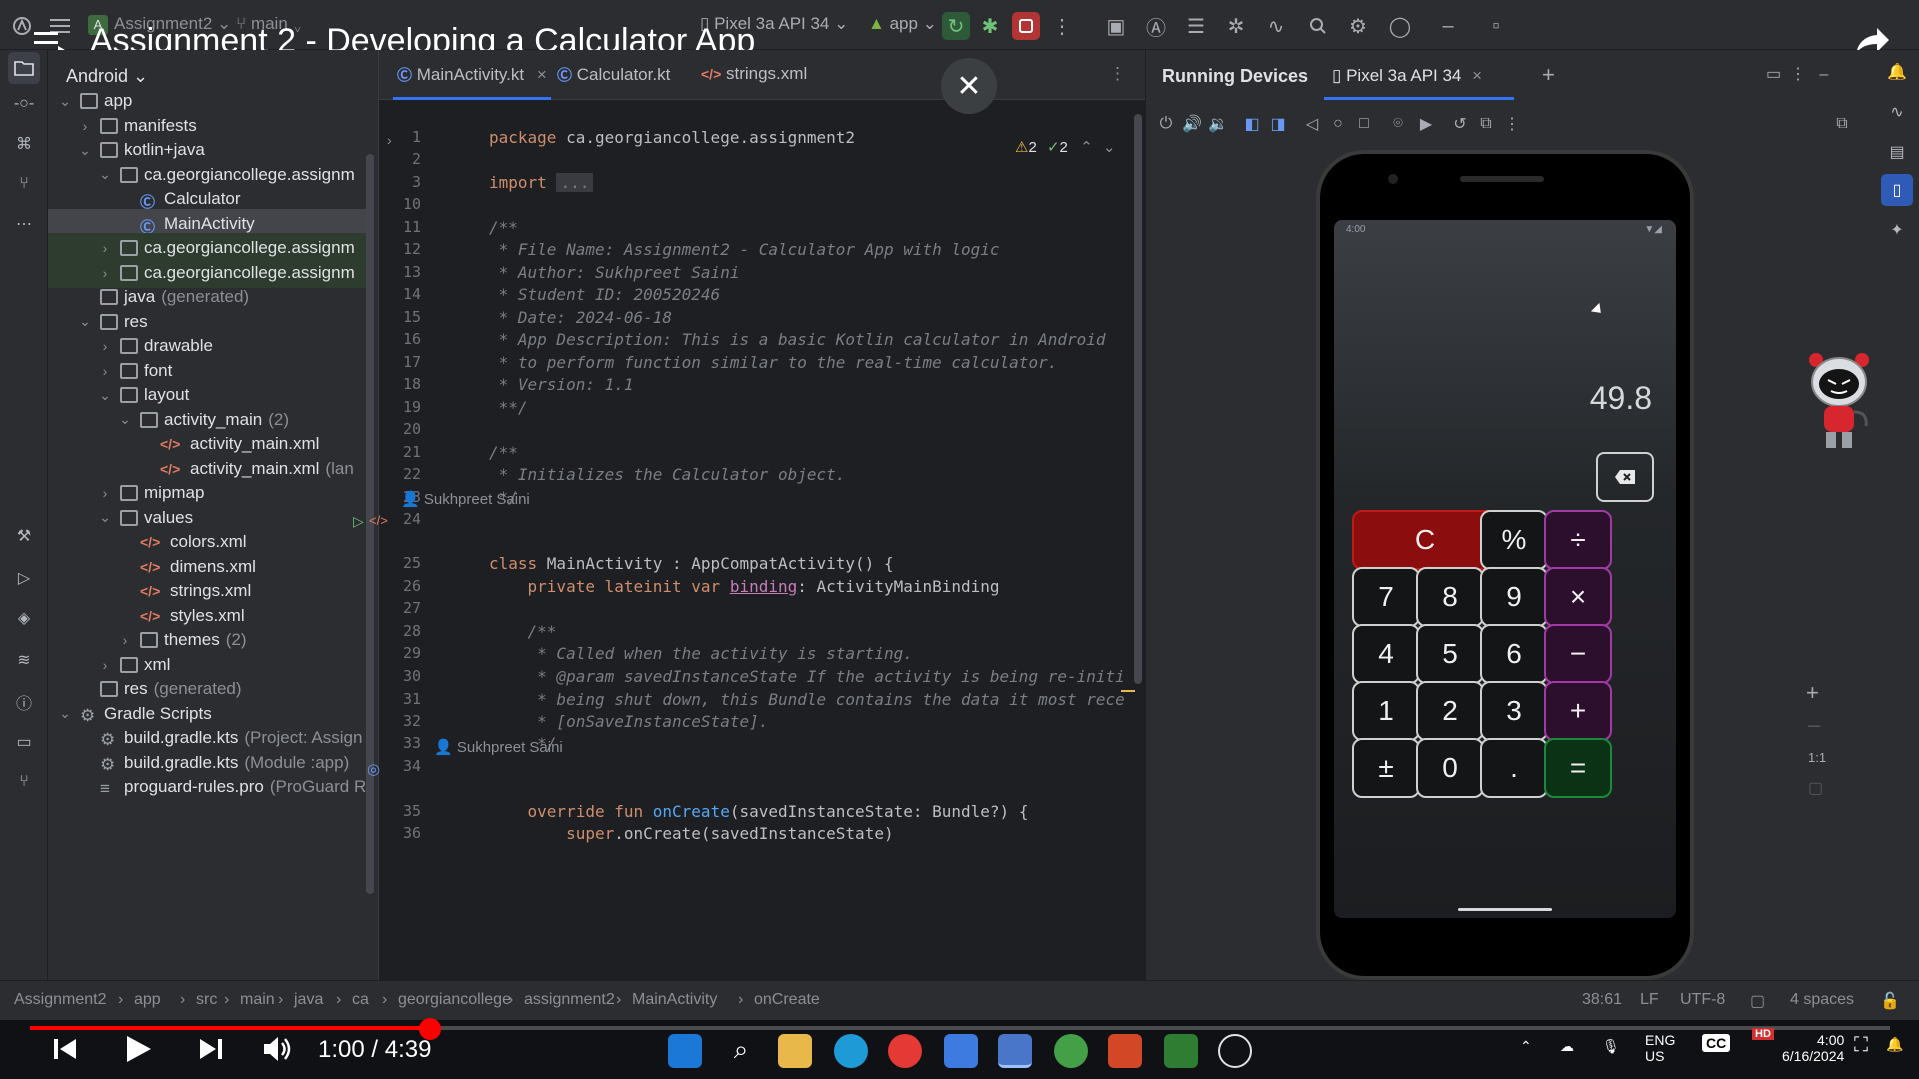 The height and width of the screenshot is (1079, 1919). What do you see at coordinates (24, 578) in the screenshot?
I see `run-icon: ▷` at bounding box center [24, 578].